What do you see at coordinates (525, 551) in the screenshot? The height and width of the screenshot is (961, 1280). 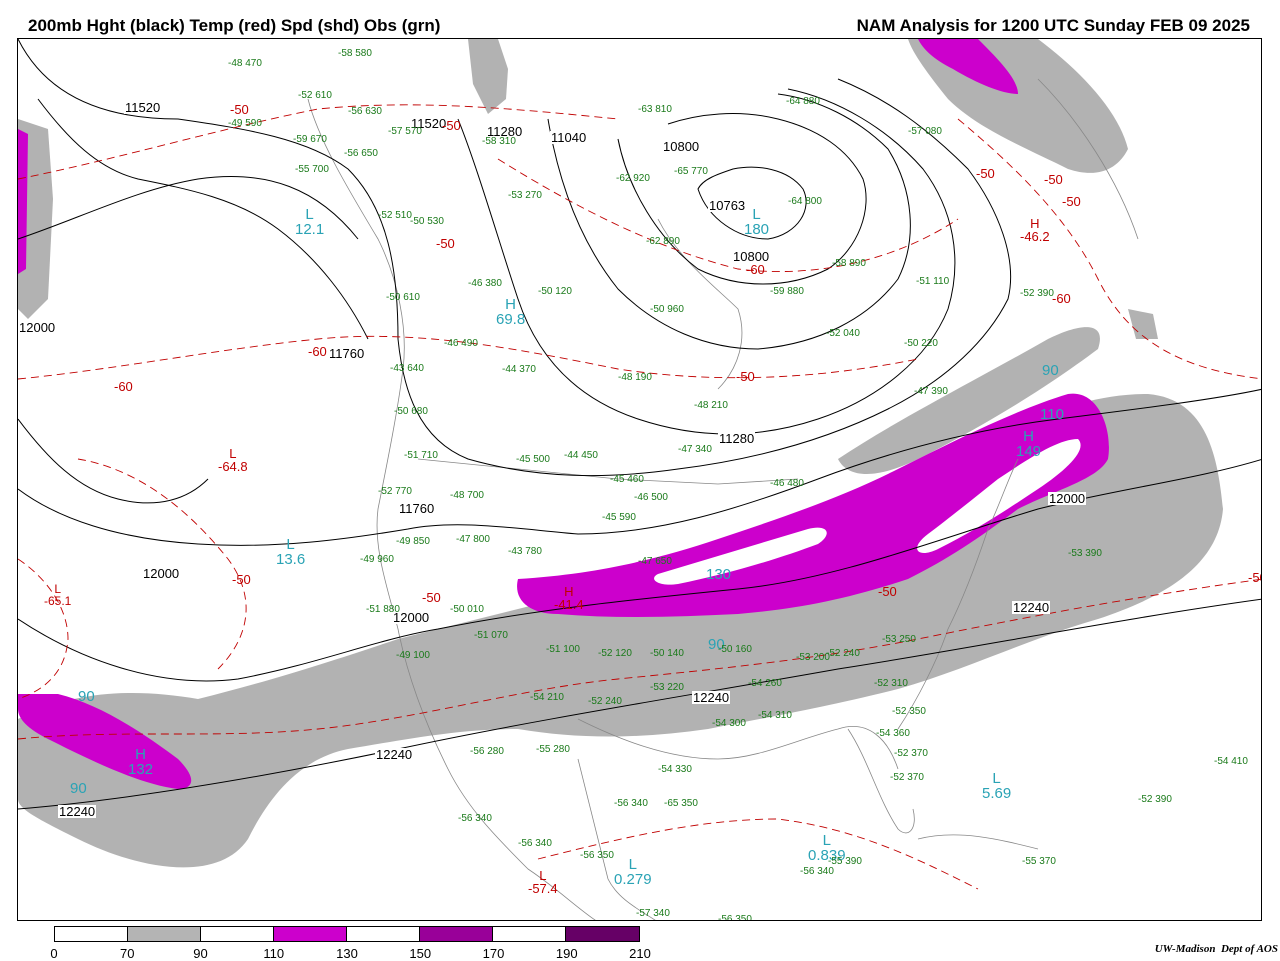 I see `station-obs: -43 780` at bounding box center [525, 551].